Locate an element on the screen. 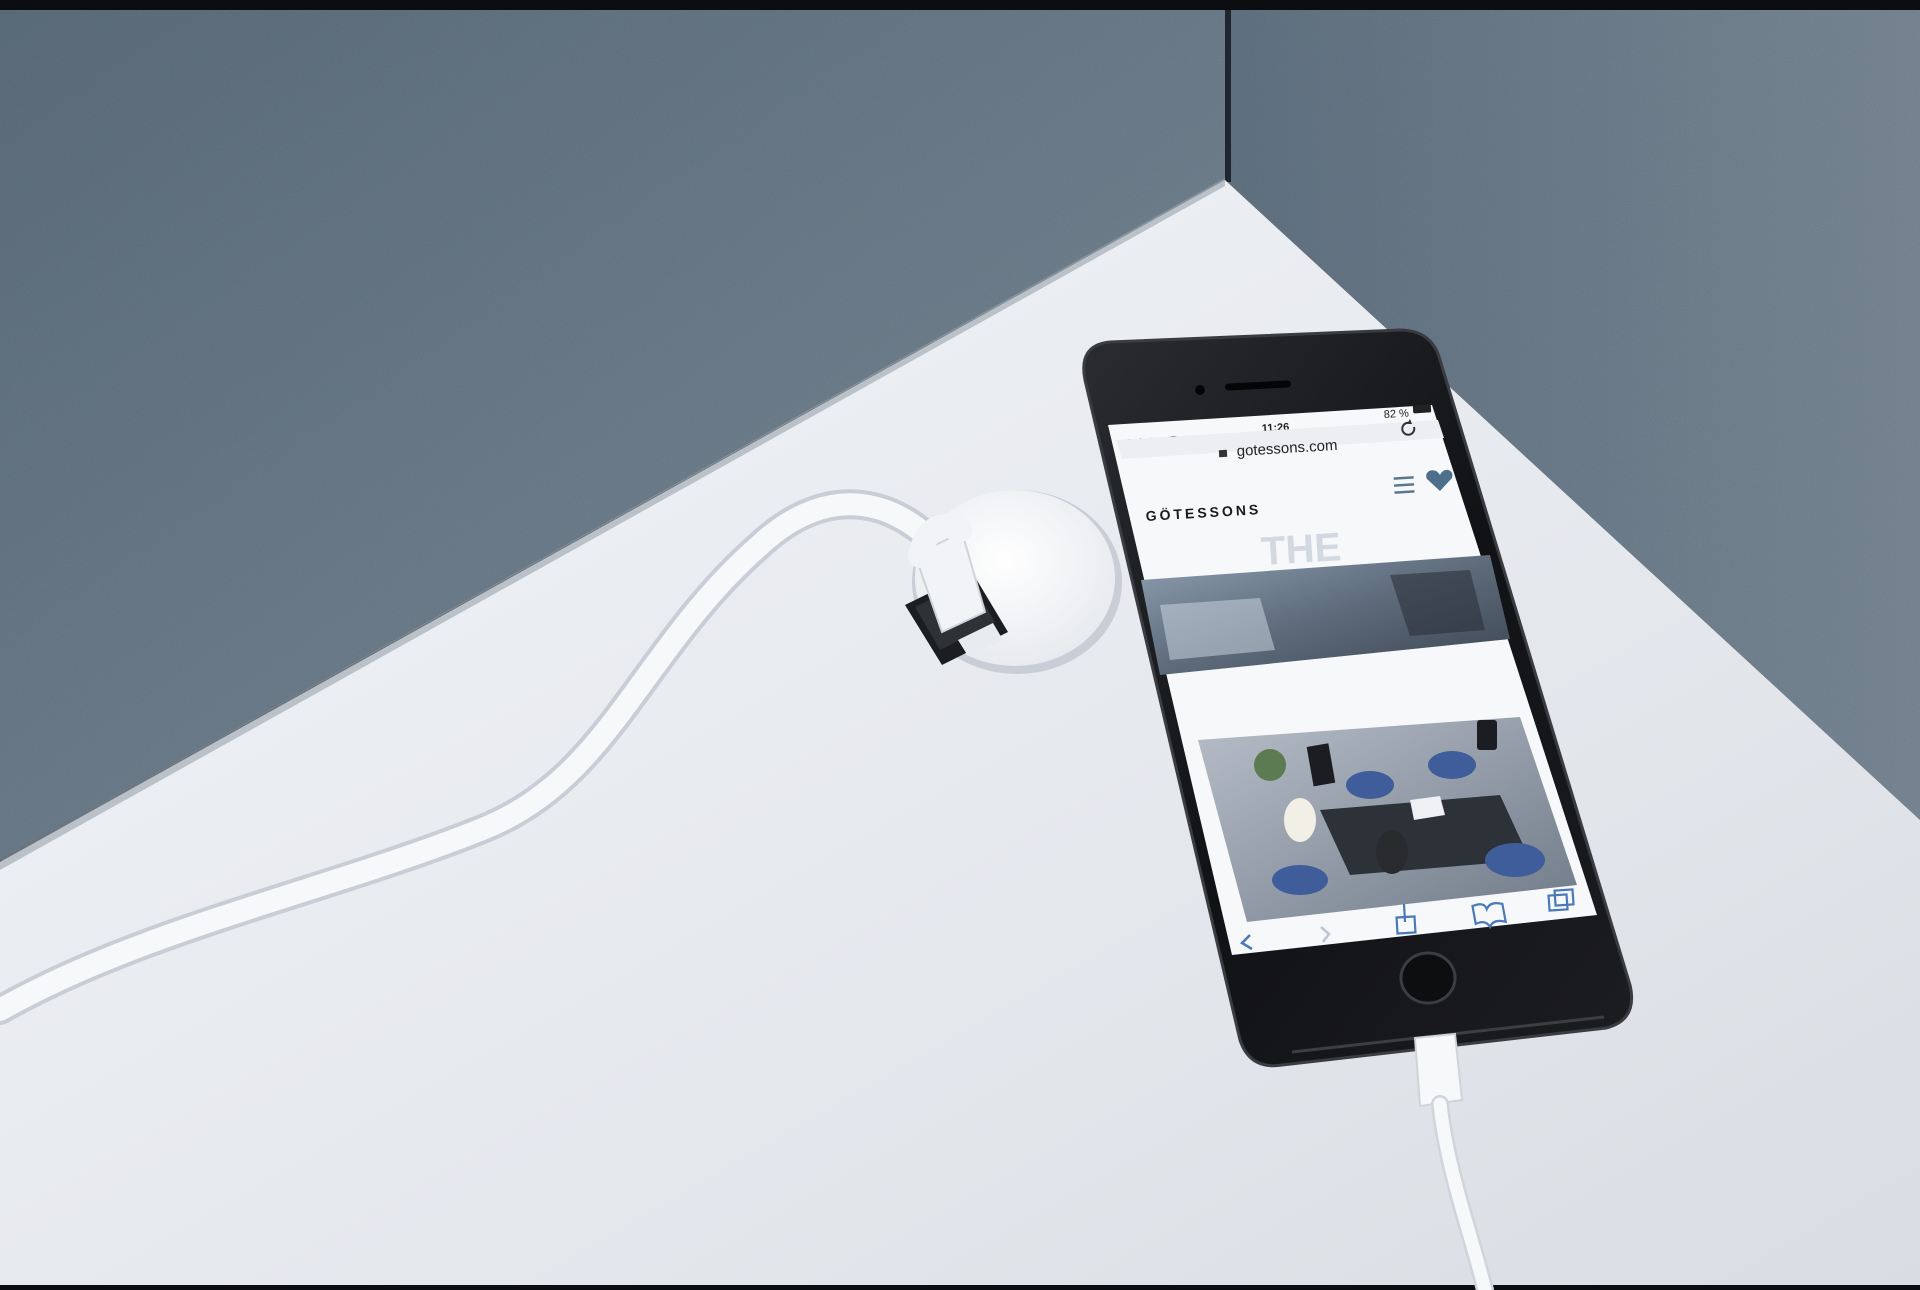 This screenshot has width=1920, height=1290. battery-icon is located at coordinates (1422, 409).